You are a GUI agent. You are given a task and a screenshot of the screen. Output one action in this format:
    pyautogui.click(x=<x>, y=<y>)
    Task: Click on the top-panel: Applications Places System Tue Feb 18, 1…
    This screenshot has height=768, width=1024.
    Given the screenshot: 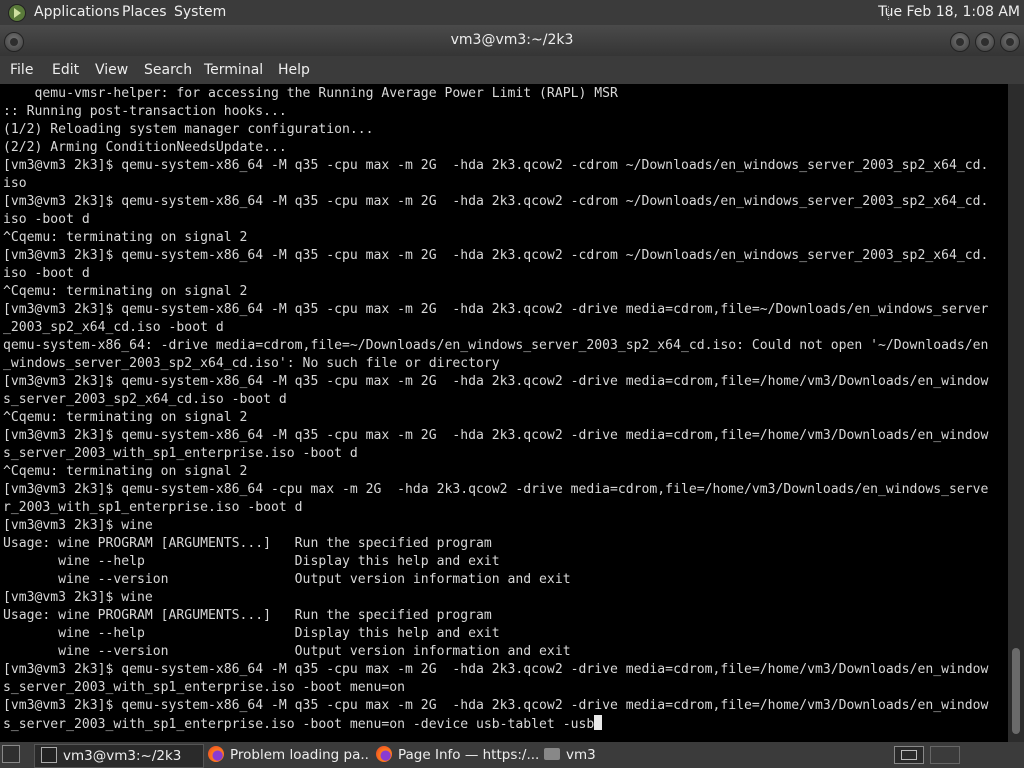 What is the action you would take?
    pyautogui.click(x=512, y=12)
    